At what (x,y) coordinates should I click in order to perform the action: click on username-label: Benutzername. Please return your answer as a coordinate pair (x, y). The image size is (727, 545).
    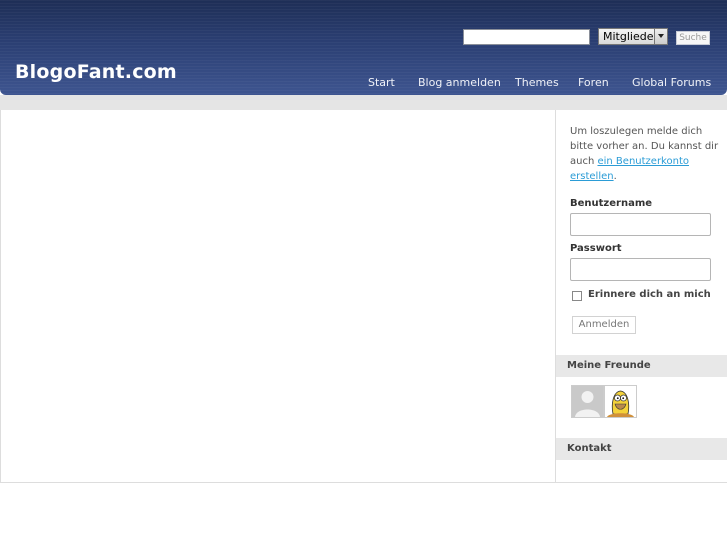
    Looking at the image, I should click on (611, 203).